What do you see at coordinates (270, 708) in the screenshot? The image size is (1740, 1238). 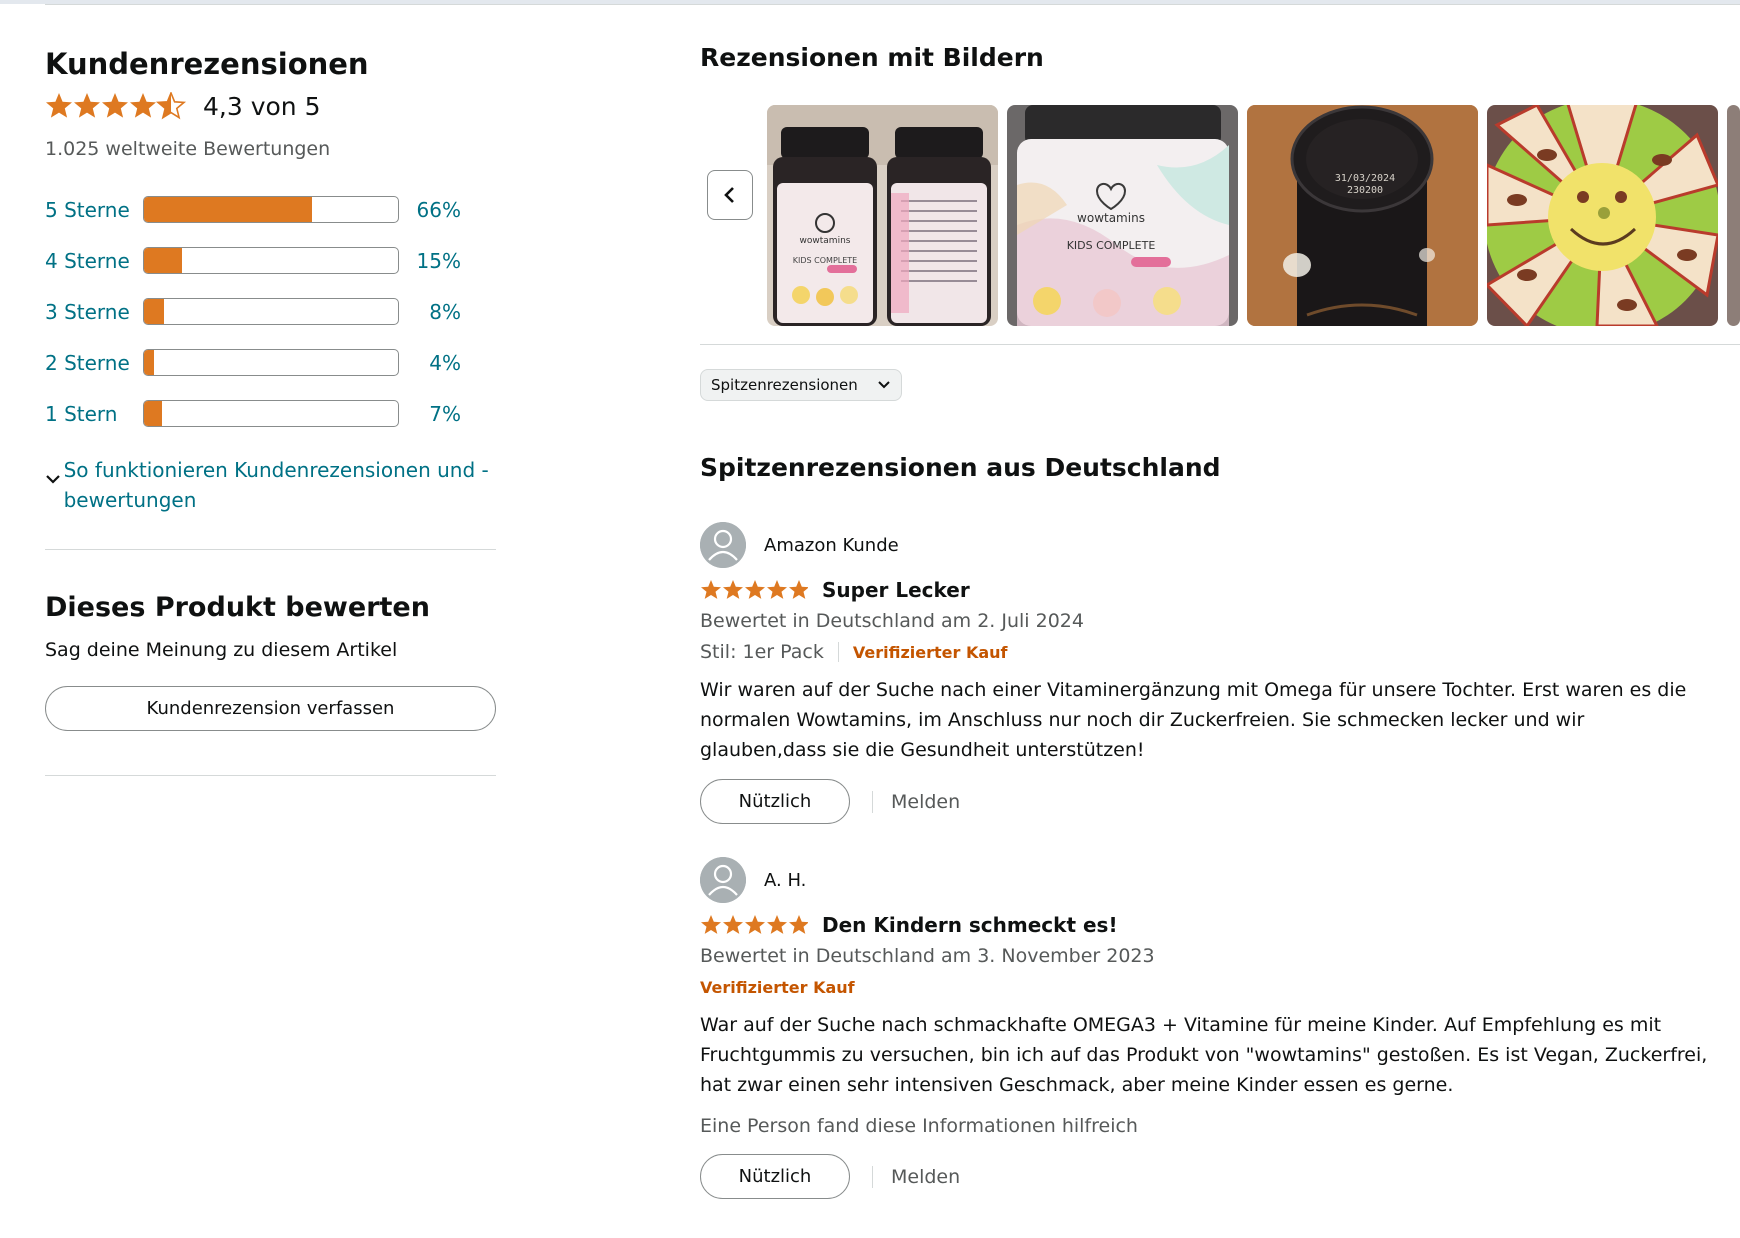 I see `write-review-button: Kundenrezension verfassen` at bounding box center [270, 708].